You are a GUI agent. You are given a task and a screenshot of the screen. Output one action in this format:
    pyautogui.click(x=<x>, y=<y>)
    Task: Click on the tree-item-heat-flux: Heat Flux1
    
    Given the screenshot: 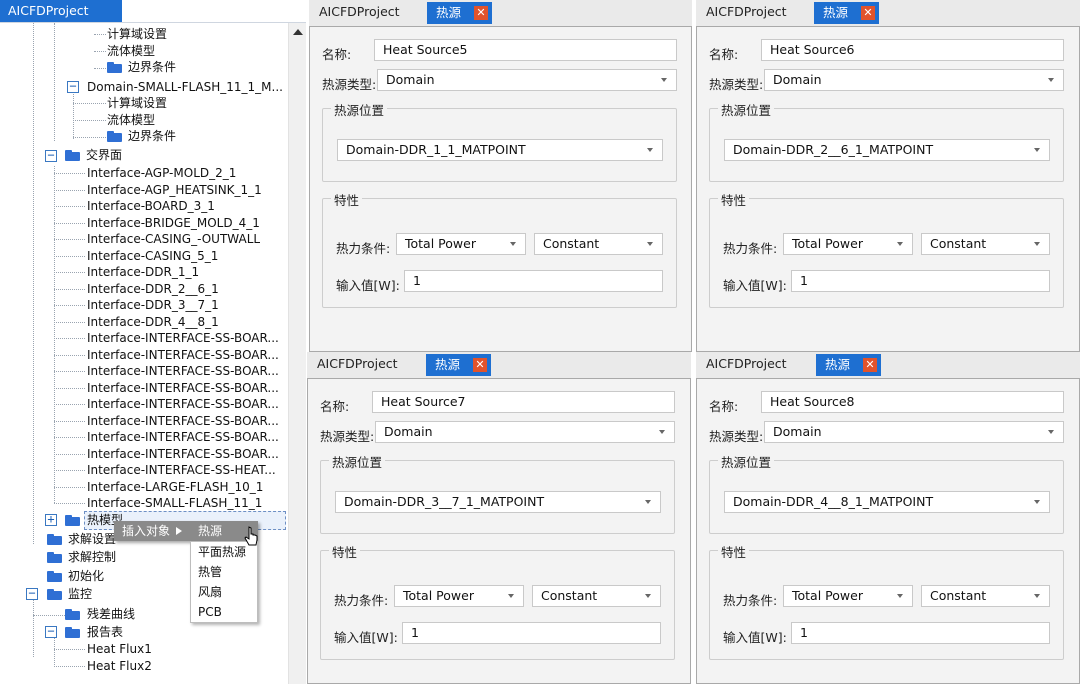 What is the action you would take?
    pyautogui.click(x=119, y=649)
    